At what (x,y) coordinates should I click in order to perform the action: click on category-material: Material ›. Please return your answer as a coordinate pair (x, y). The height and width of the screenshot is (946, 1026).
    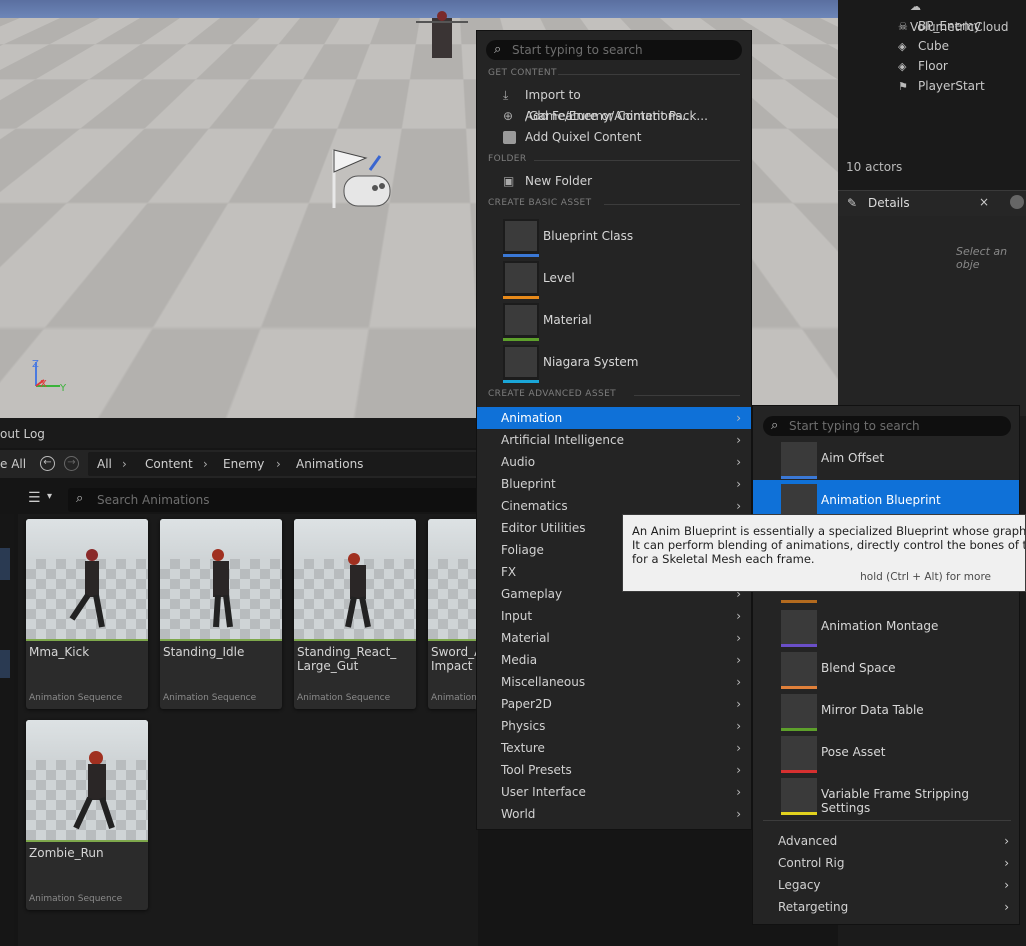
    Looking at the image, I should click on (614, 638).